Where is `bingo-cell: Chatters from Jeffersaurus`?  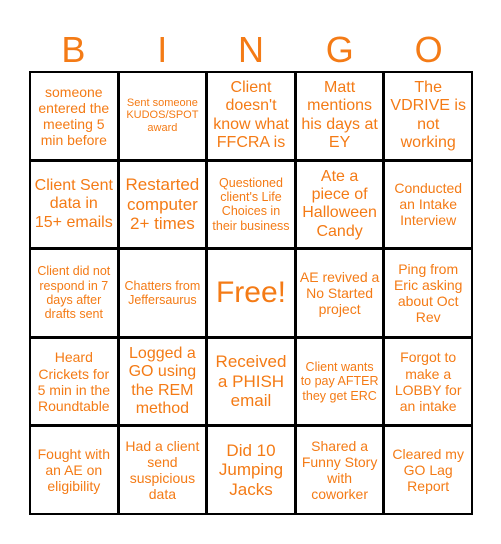 bingo-cell: Chatters from Jeffersaurus is located at coordinates (162, 293).